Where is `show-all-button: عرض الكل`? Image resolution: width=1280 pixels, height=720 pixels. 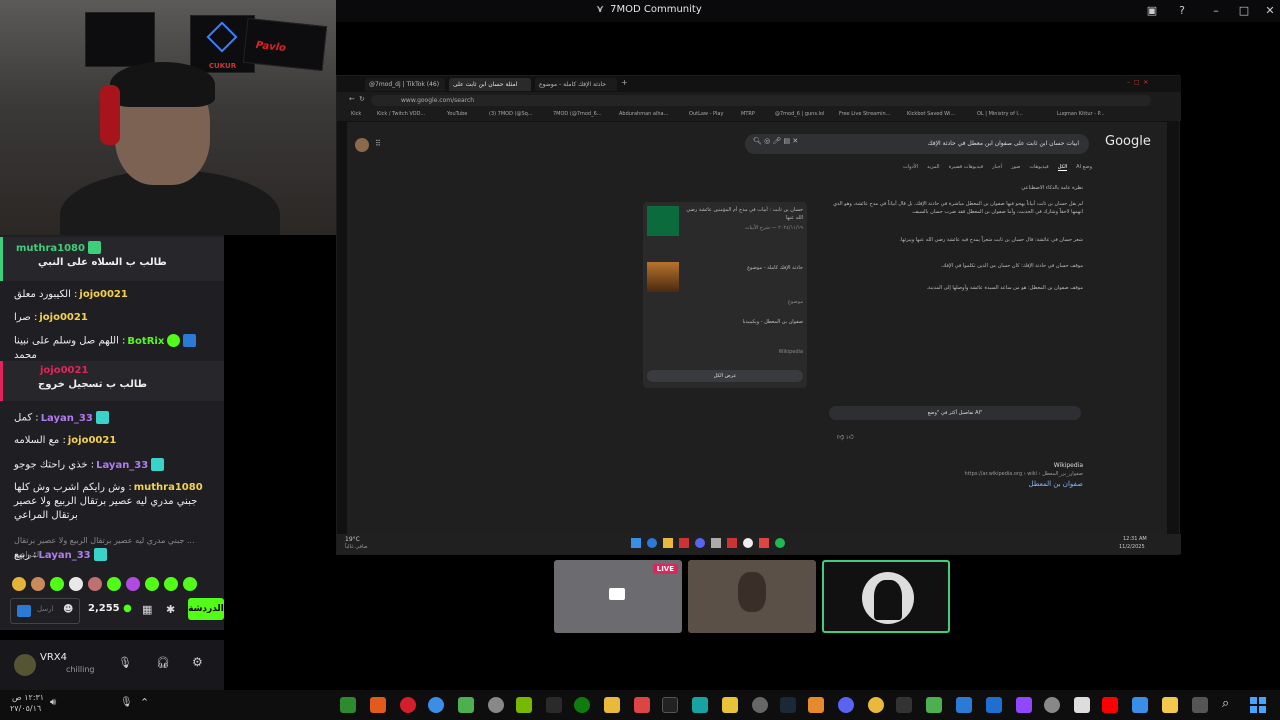
show-all-button: عرض الكل is located at coordinates (725, 376).